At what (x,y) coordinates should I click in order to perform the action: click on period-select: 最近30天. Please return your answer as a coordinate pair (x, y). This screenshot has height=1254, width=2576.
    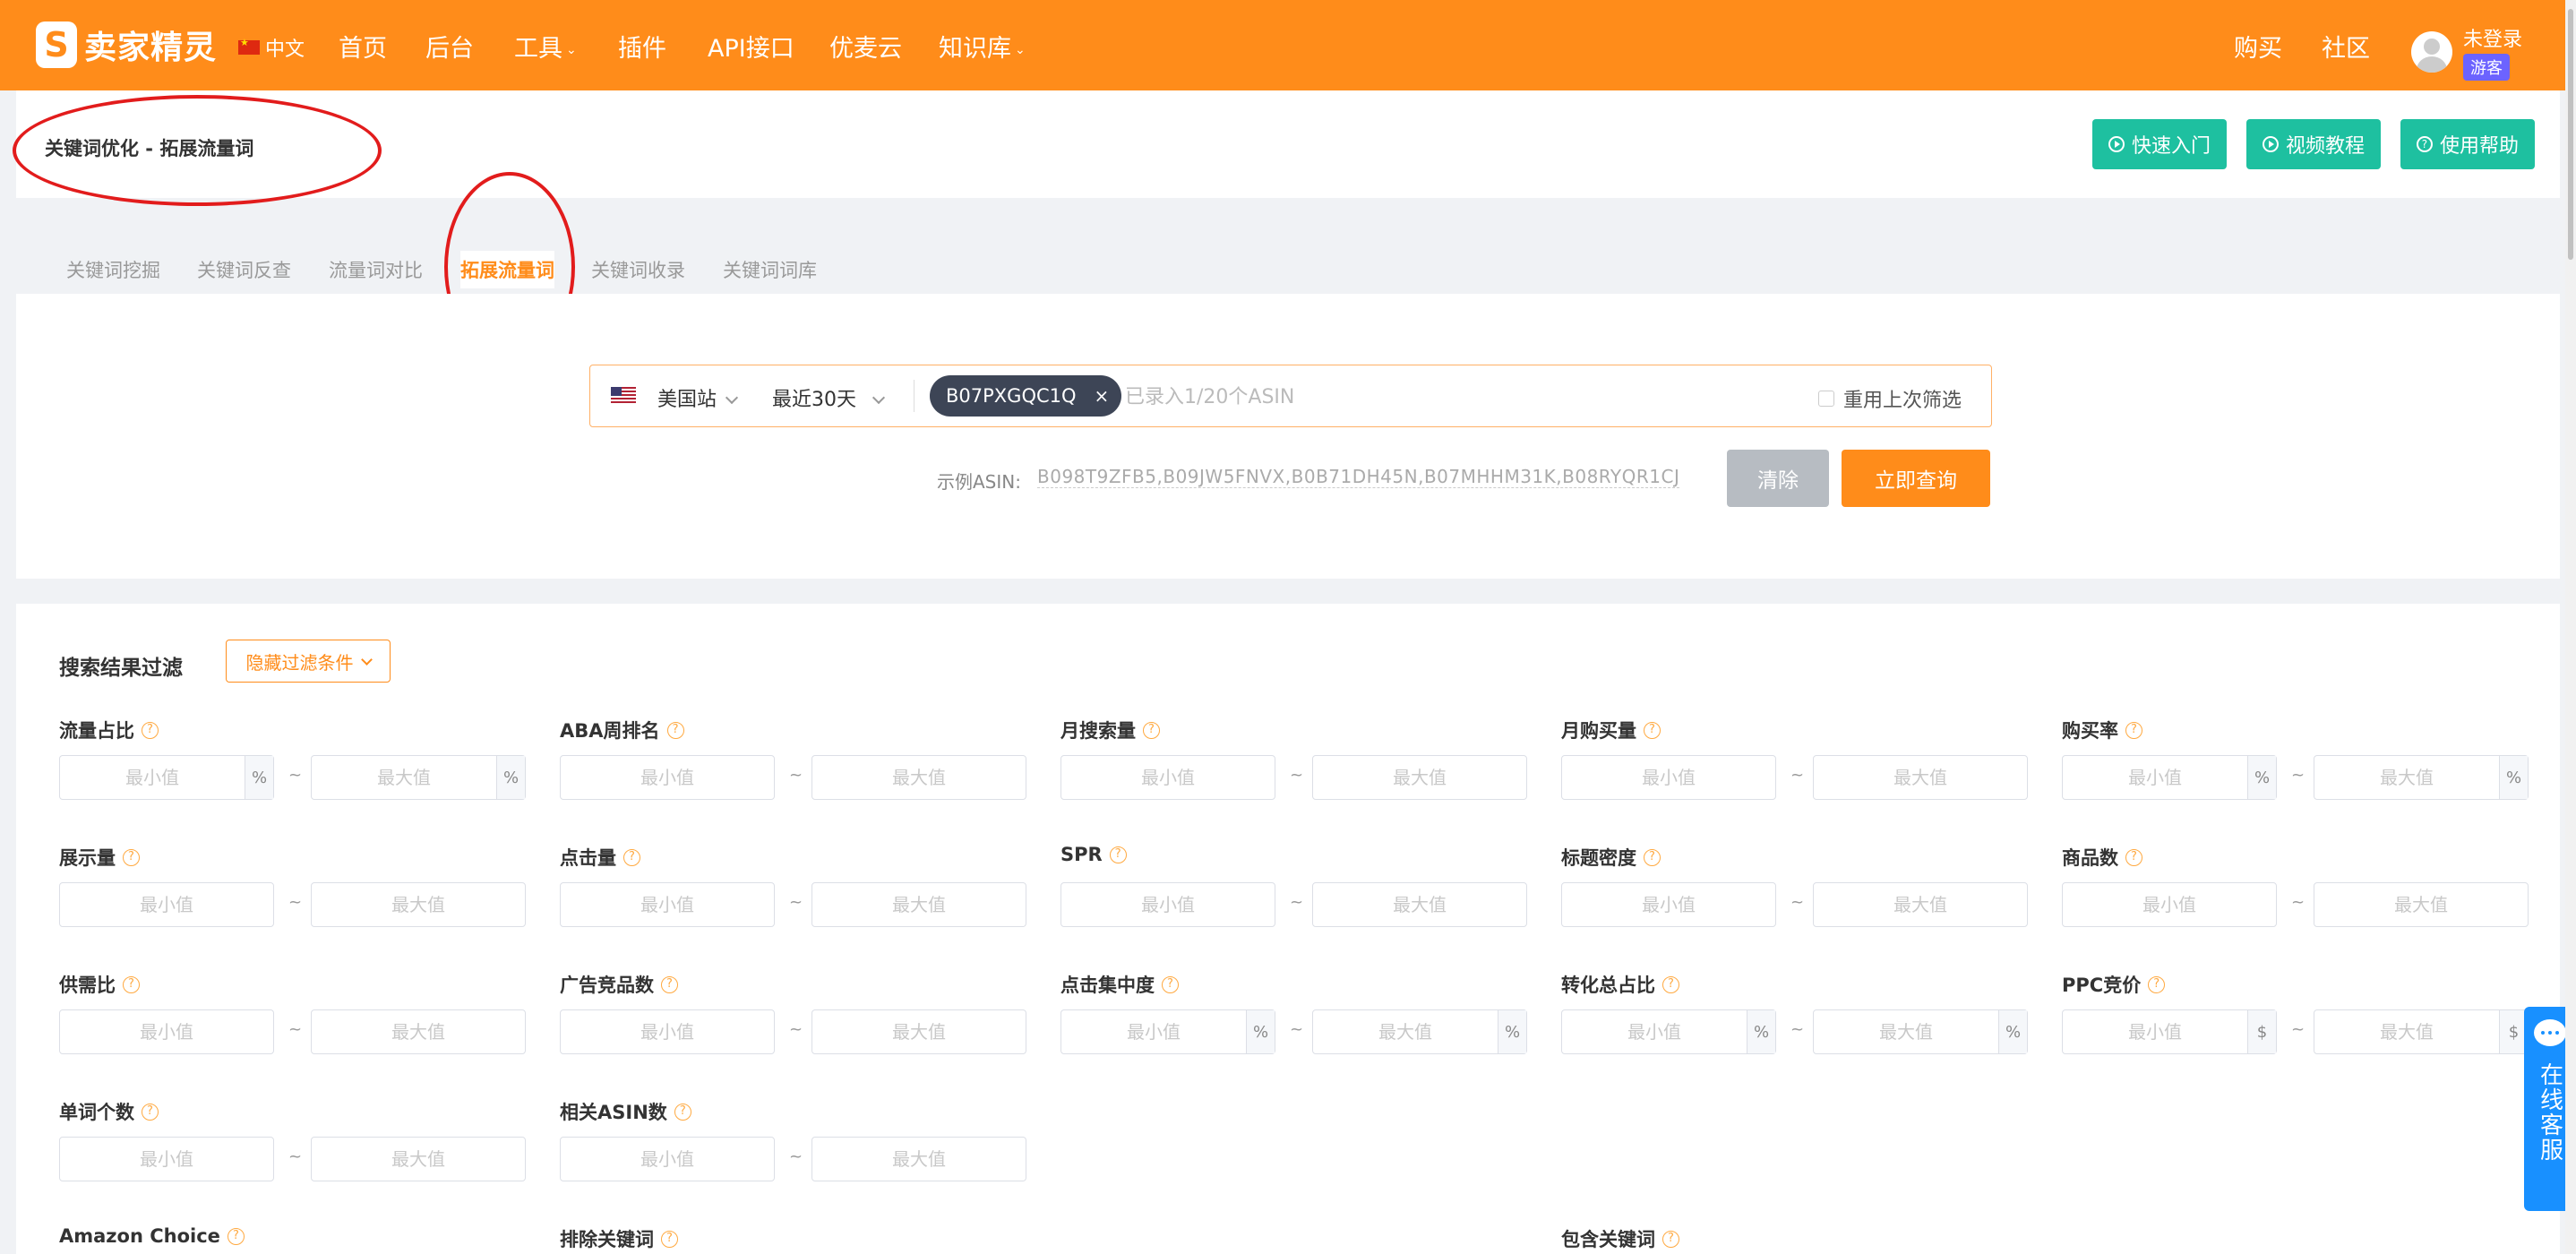
    Looking at the image, I should click on (829, 397).